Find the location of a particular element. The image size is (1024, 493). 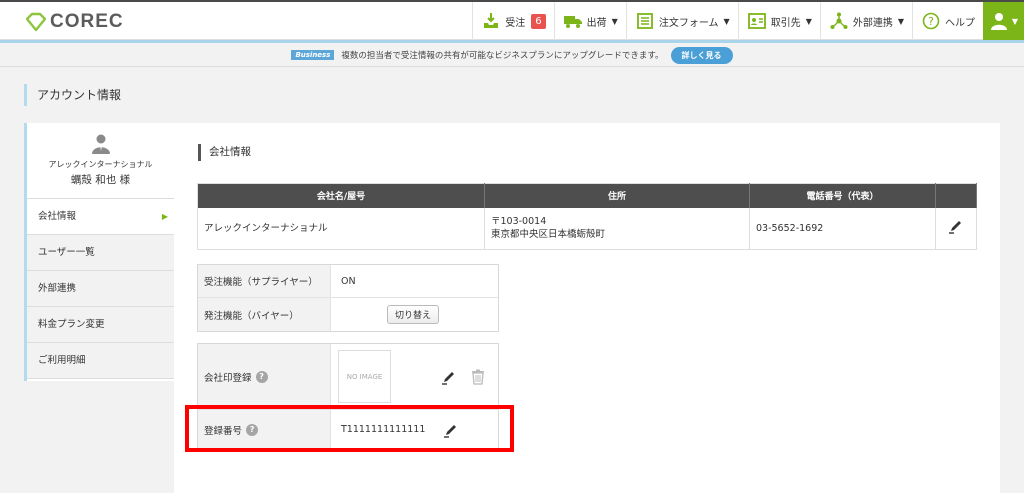

nav-partners: 取引先 ▼ is located at coordinates (778, 21).